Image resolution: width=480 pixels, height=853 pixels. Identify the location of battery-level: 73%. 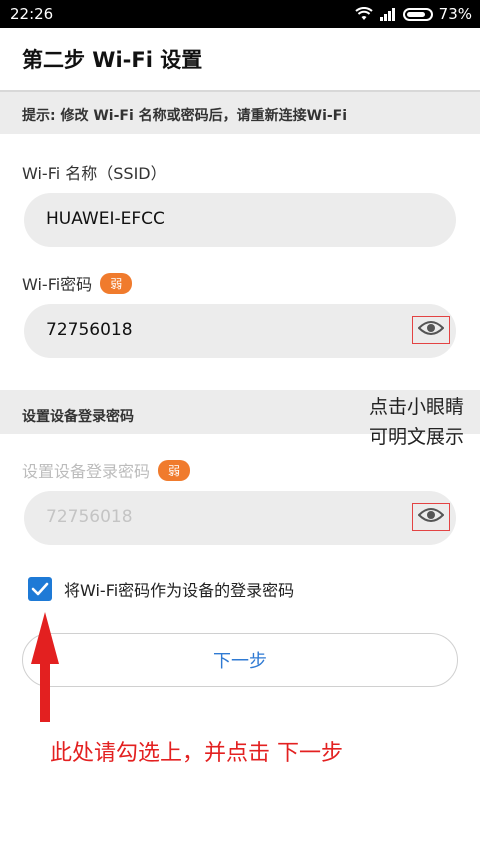
(455, 14).